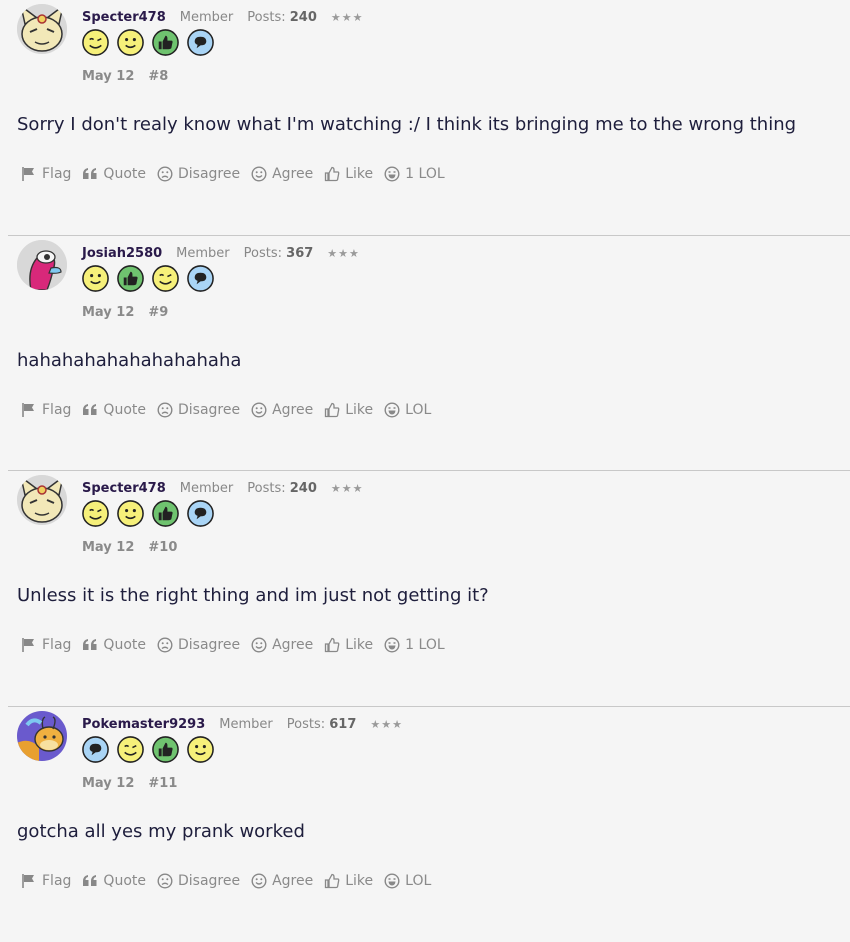 Image resolution: width=850 pixels, height=942 pixels. I want to click on post-number: #8, so click(158, 76).